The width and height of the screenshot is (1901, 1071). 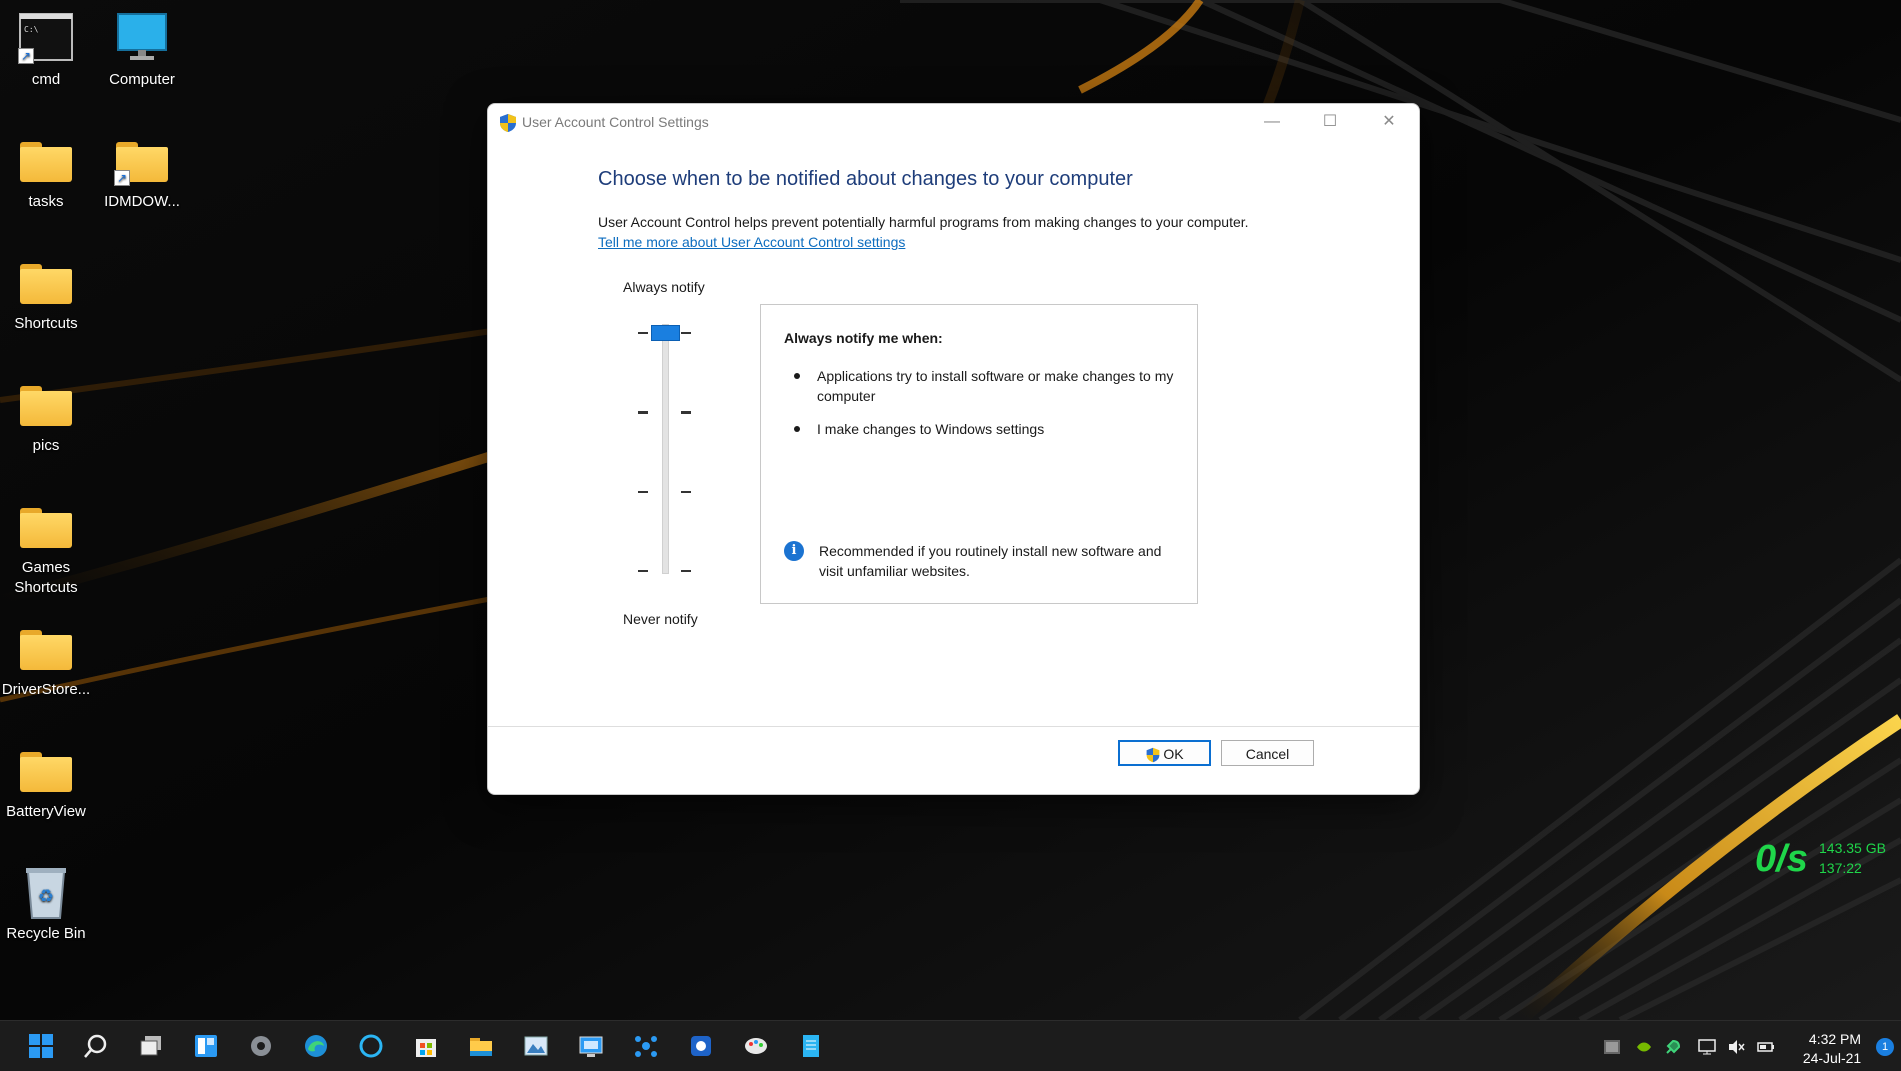 I want to click on slider-track, so click(x=665, y=449).